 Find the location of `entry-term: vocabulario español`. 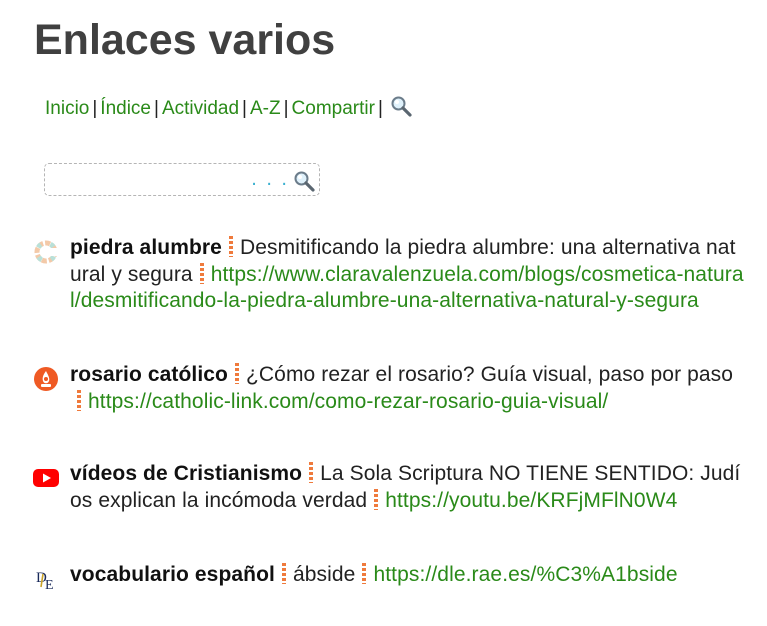

entry-term: vocabulario español is located at coordinates (172, 574).